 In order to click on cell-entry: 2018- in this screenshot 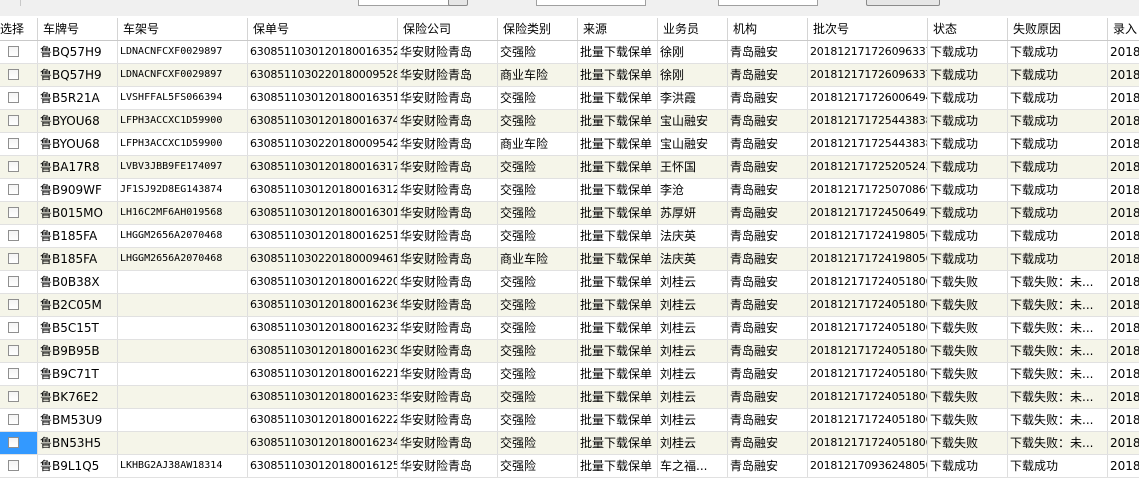, I will do `click(1124, 144)`.